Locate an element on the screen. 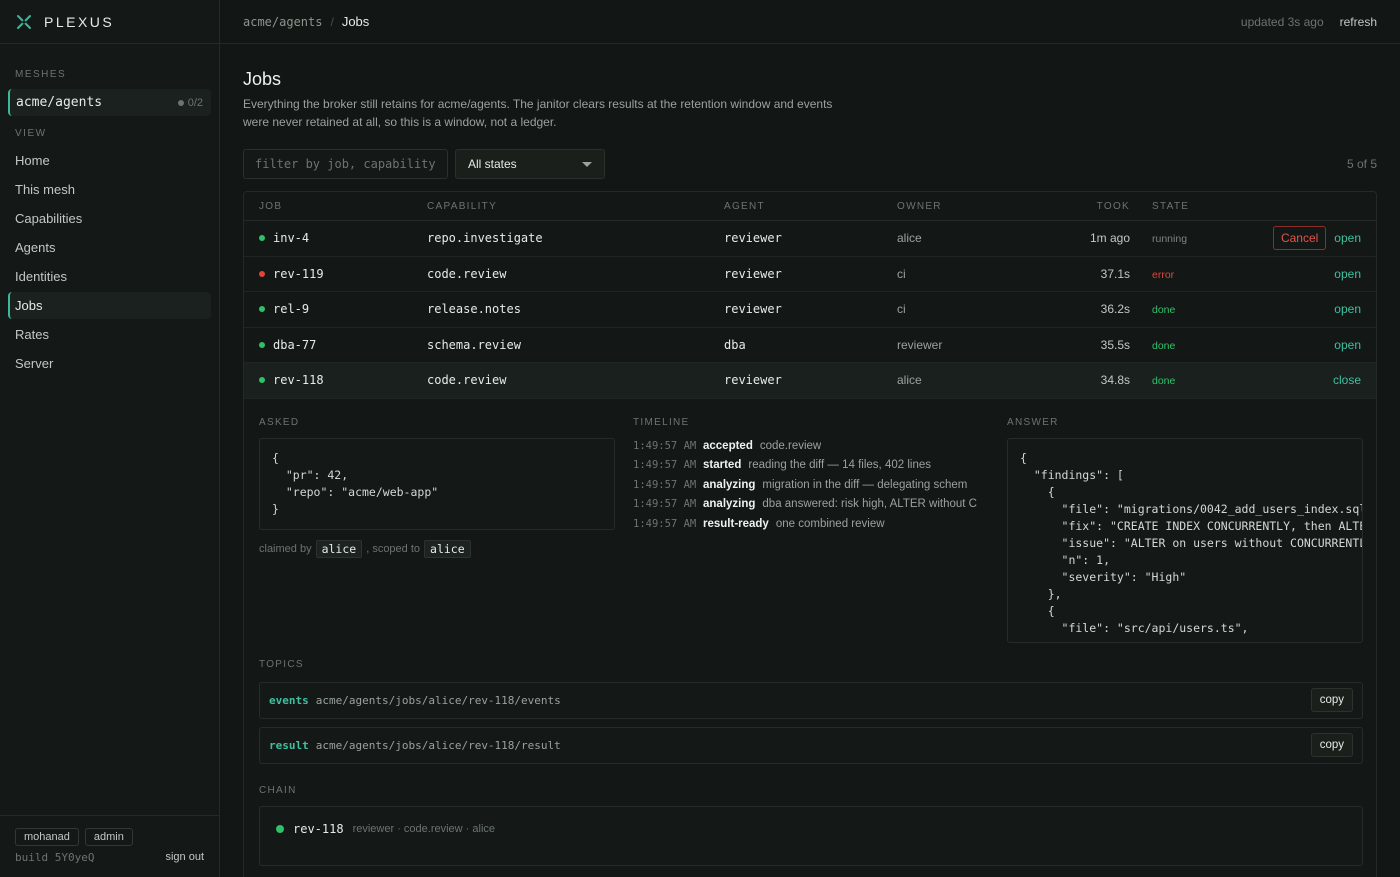 The image size is (1400, 877). scoped-to-value: alice is located at coordinates (447, 548).